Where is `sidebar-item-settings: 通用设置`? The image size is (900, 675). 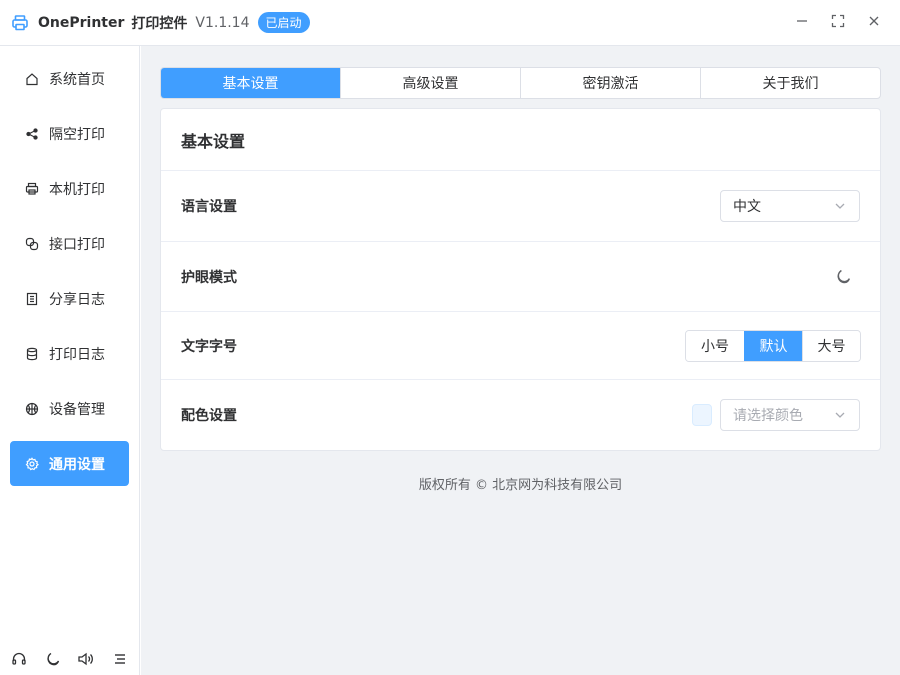 sidebar-item-settings: 通用设置 is located at coordinates (69, 463).